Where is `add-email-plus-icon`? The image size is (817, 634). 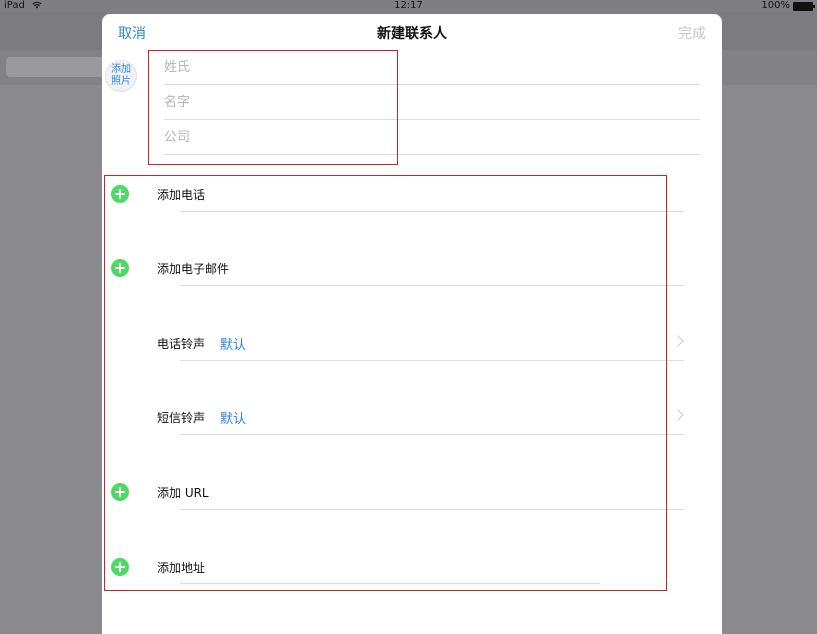
add-email-plus-icon is located at coordinates (120, 268).